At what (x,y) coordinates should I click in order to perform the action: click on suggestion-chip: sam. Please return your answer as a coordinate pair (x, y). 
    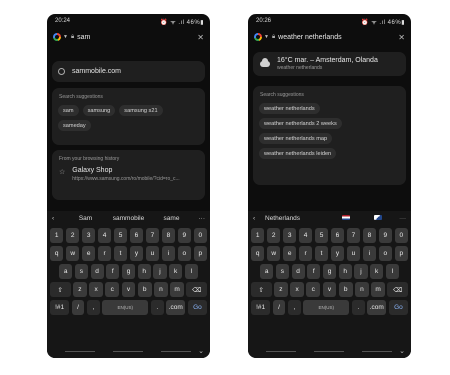
    Looking at the image, I should click on (68, 110).